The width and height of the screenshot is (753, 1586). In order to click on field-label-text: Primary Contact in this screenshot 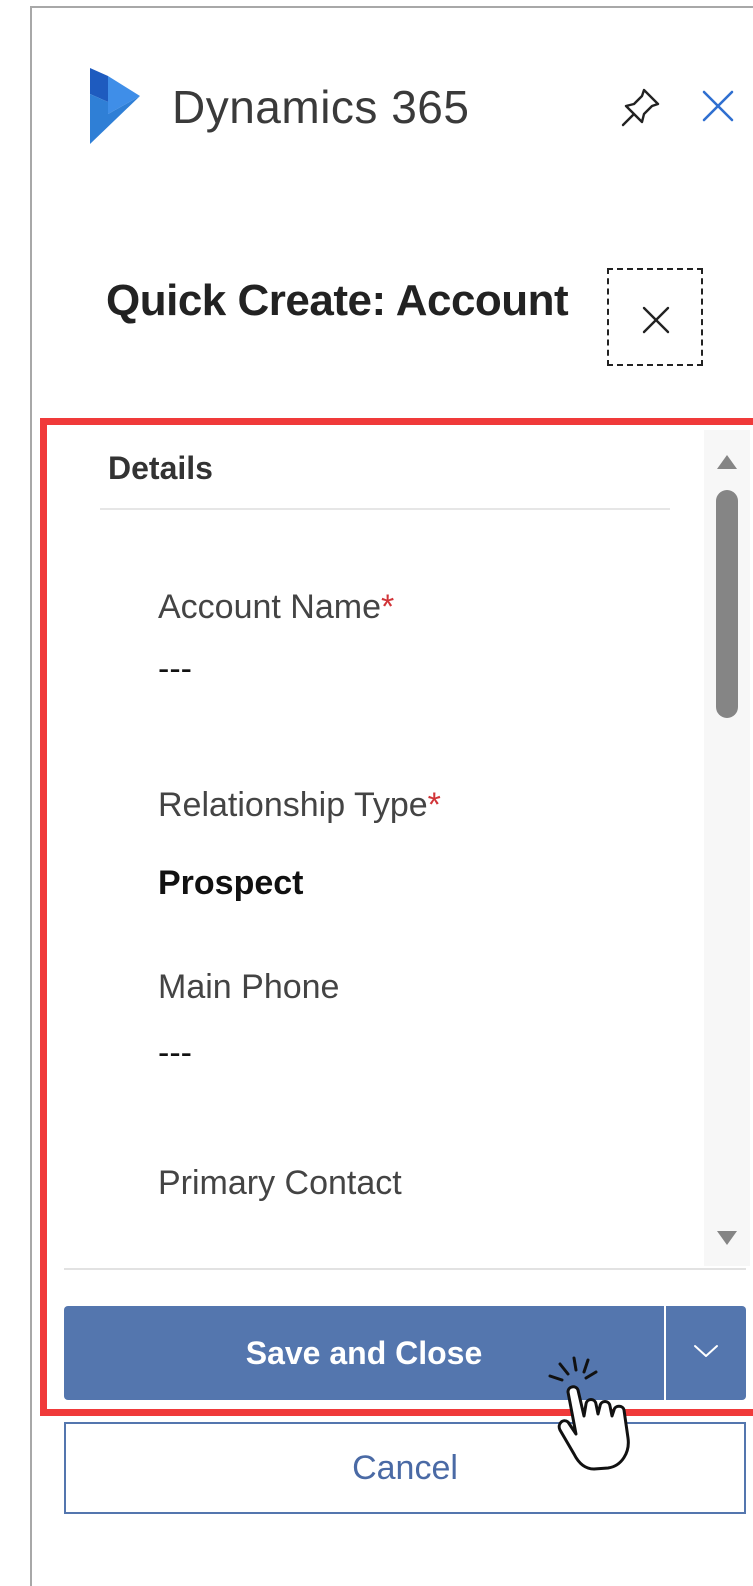, I will do `click(280, 1183)`.